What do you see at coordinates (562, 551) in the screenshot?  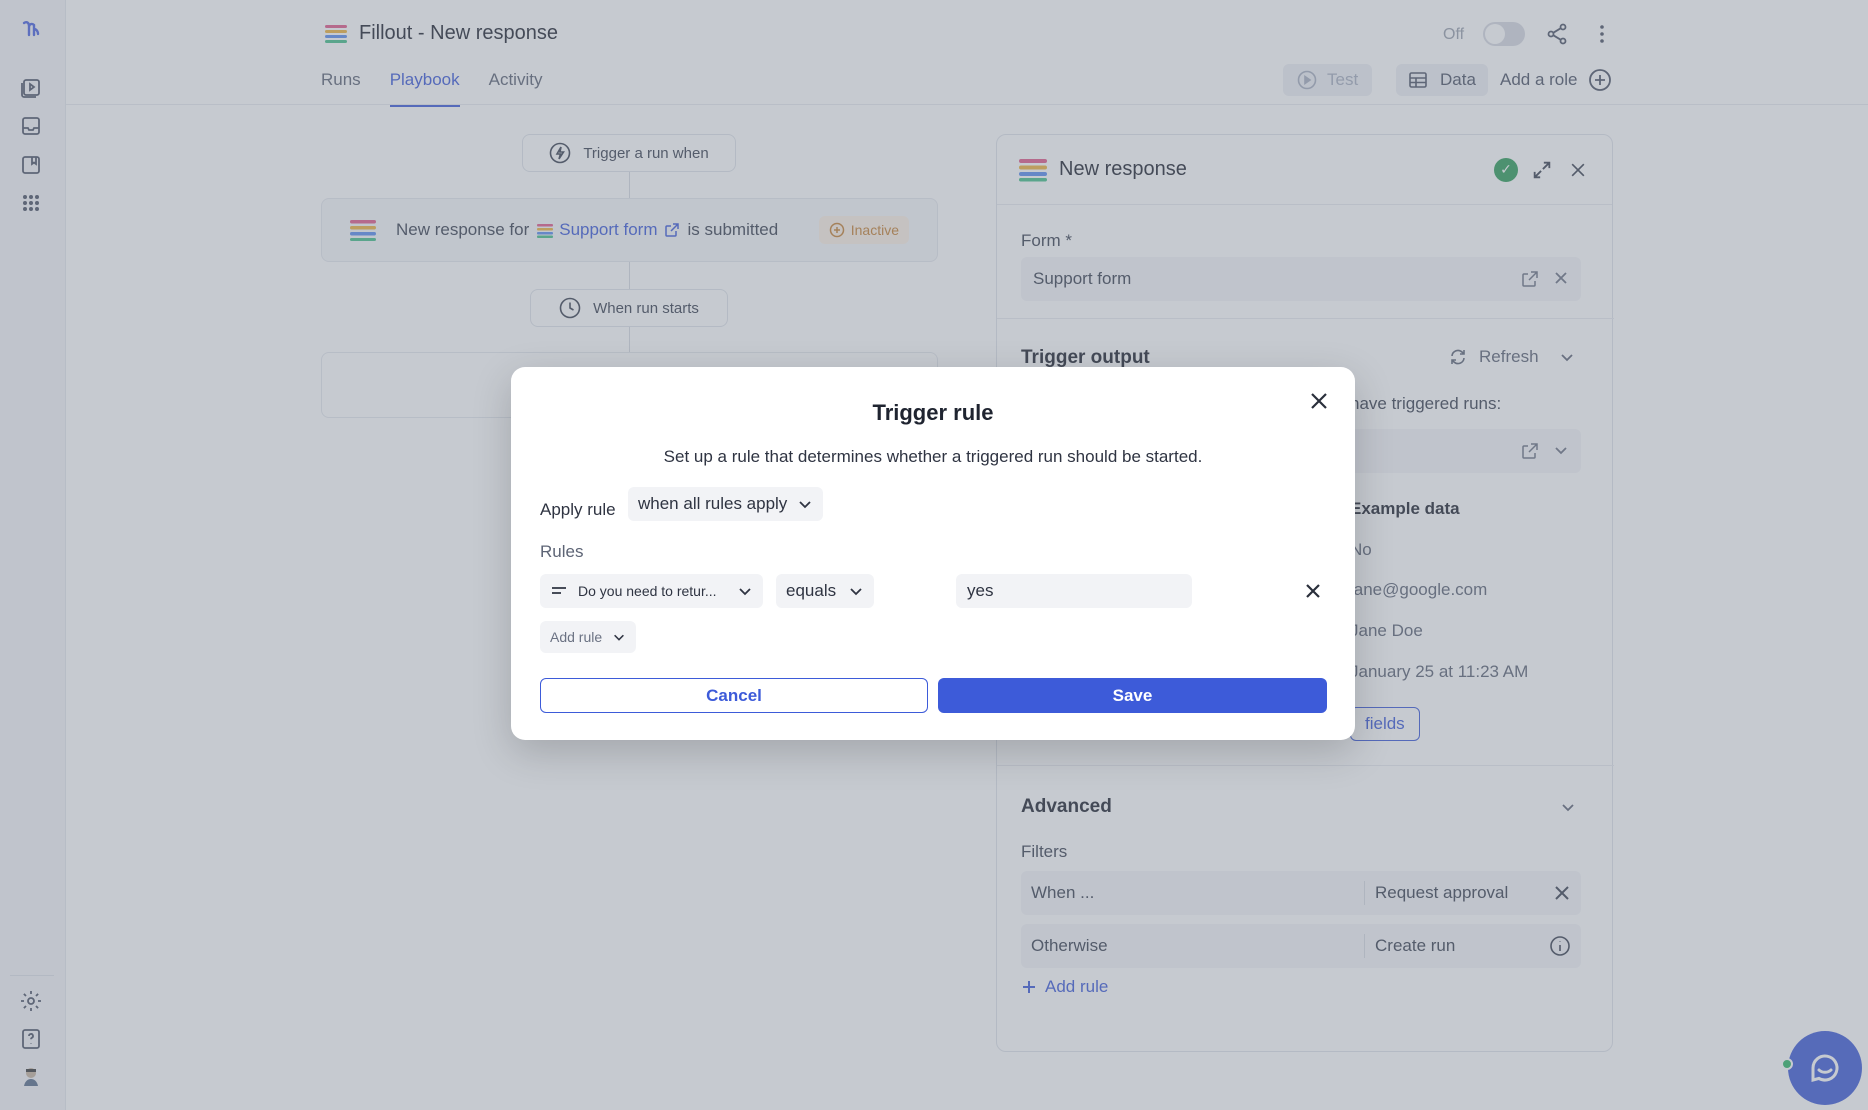 I see `rules-label: Rules` at bounding box center [562, 551].